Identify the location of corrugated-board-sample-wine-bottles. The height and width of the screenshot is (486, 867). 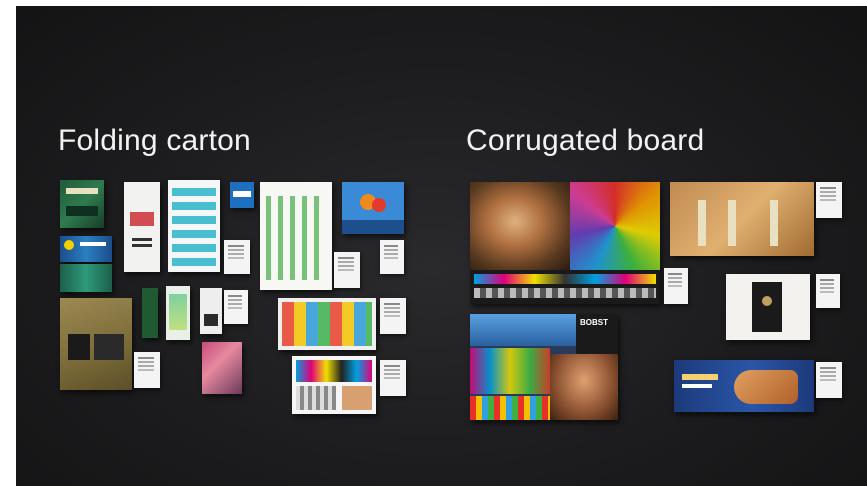
(742, 219).